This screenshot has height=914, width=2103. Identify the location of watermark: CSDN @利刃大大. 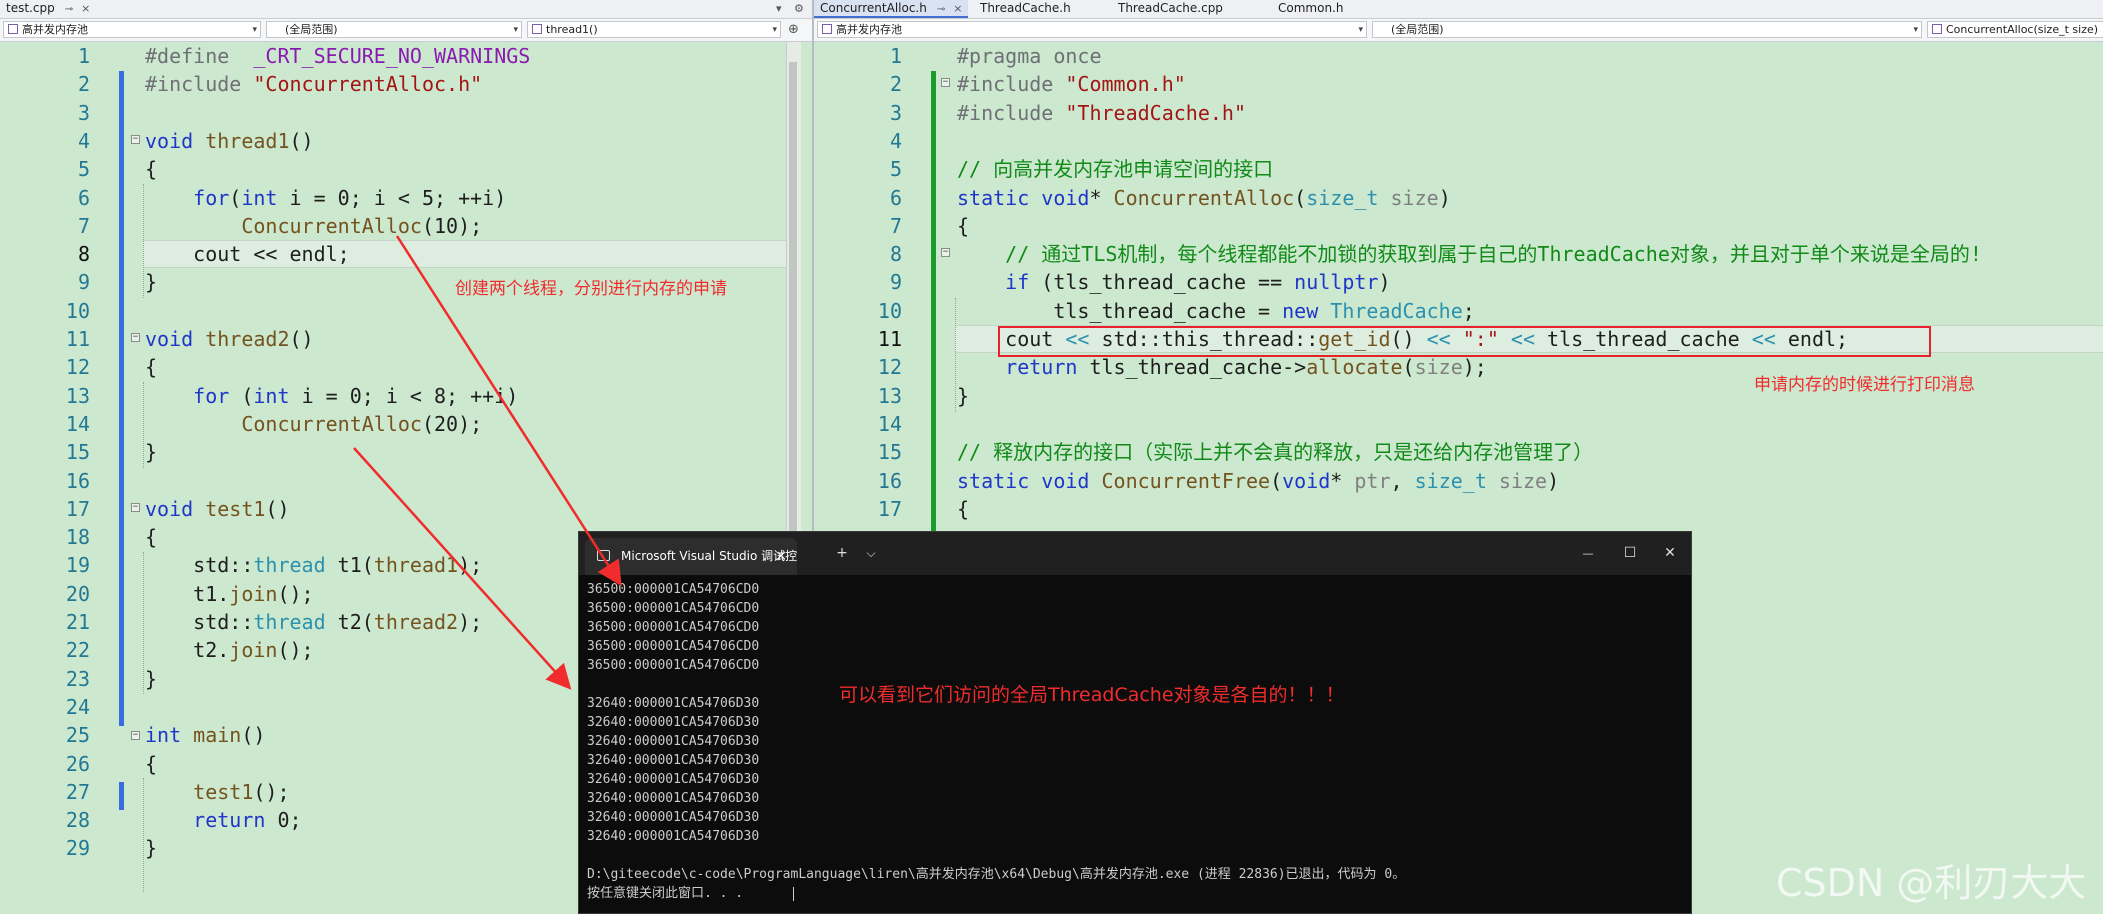
(1931, 883).